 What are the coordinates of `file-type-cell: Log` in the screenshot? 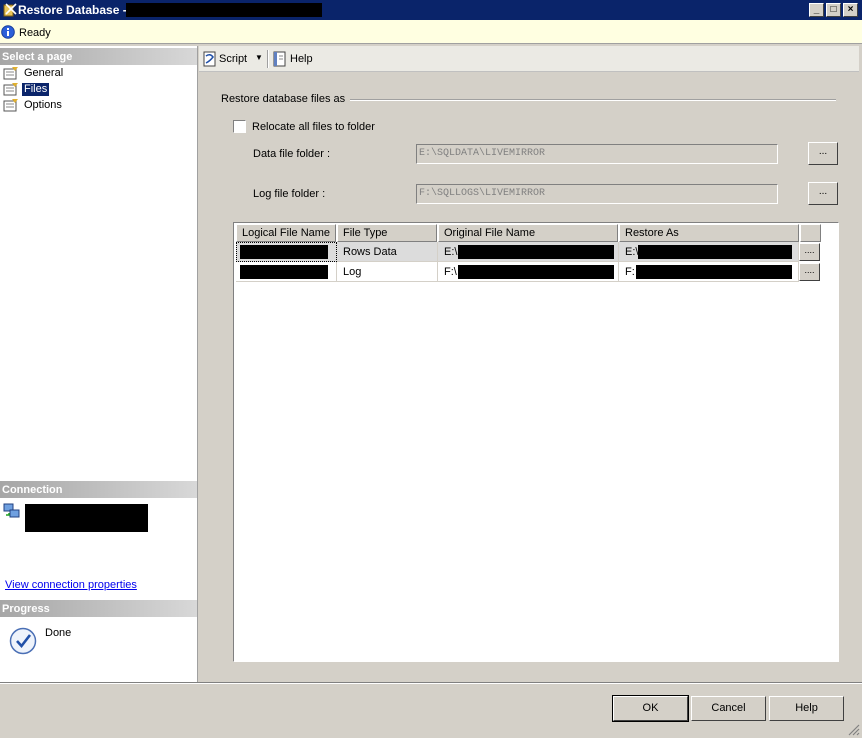 It's located at (387, 272).